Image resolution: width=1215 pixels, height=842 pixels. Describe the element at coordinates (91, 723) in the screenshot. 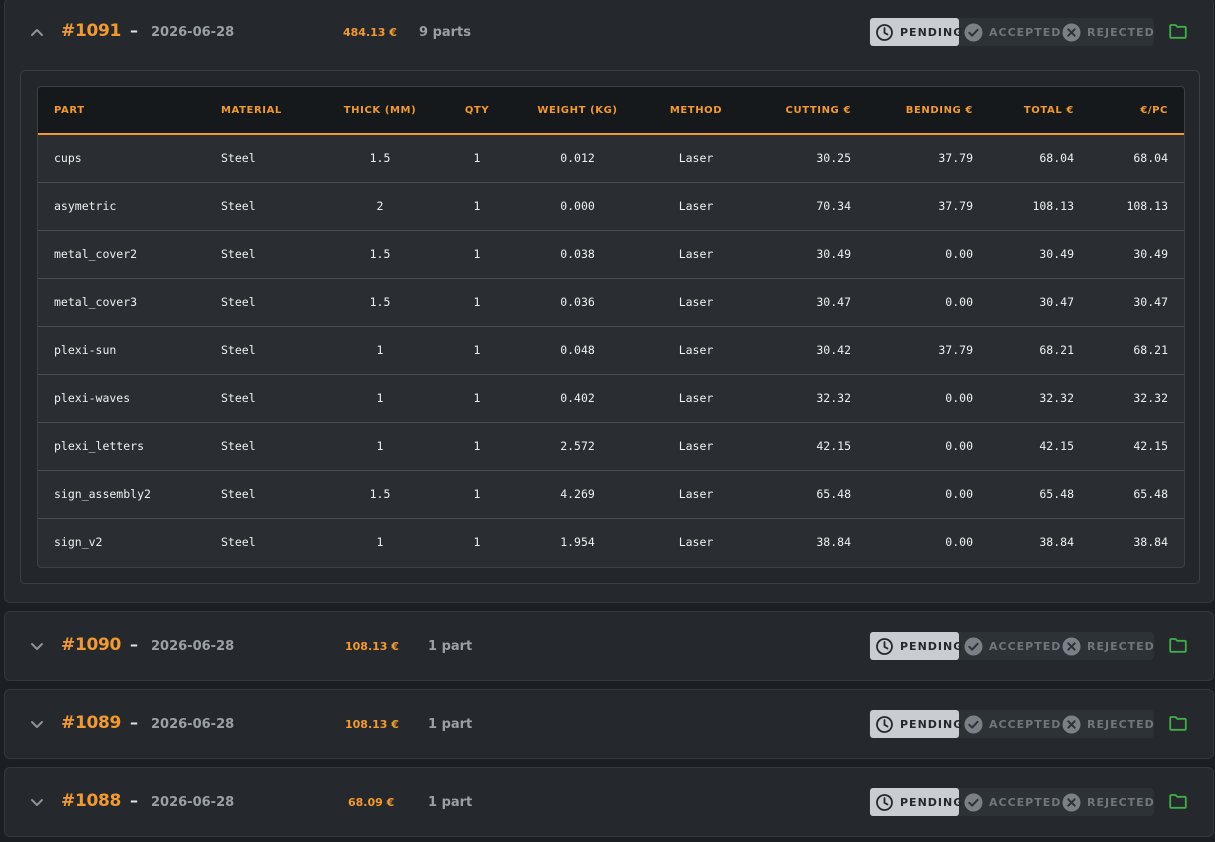

I see `order-id: #1089` at that location.